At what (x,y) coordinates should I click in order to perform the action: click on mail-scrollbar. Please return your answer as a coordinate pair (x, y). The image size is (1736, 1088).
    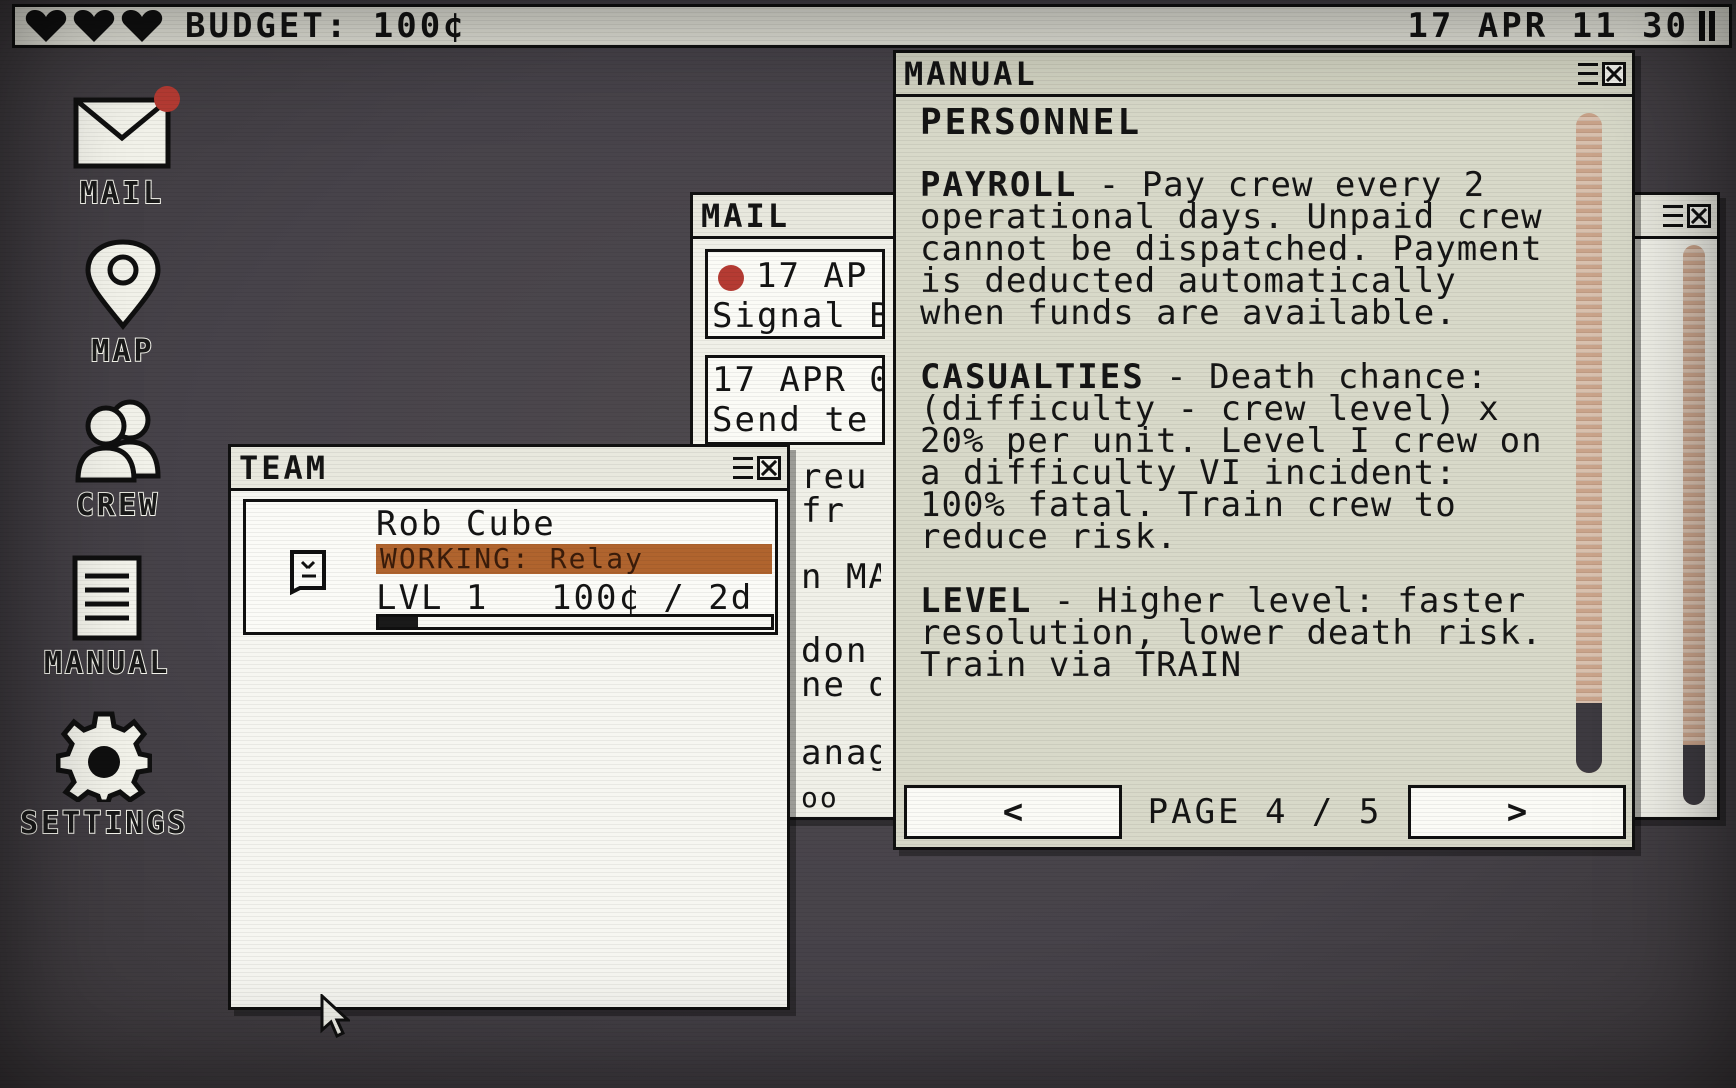
    Looking at the image, I should click on (1694, 525).